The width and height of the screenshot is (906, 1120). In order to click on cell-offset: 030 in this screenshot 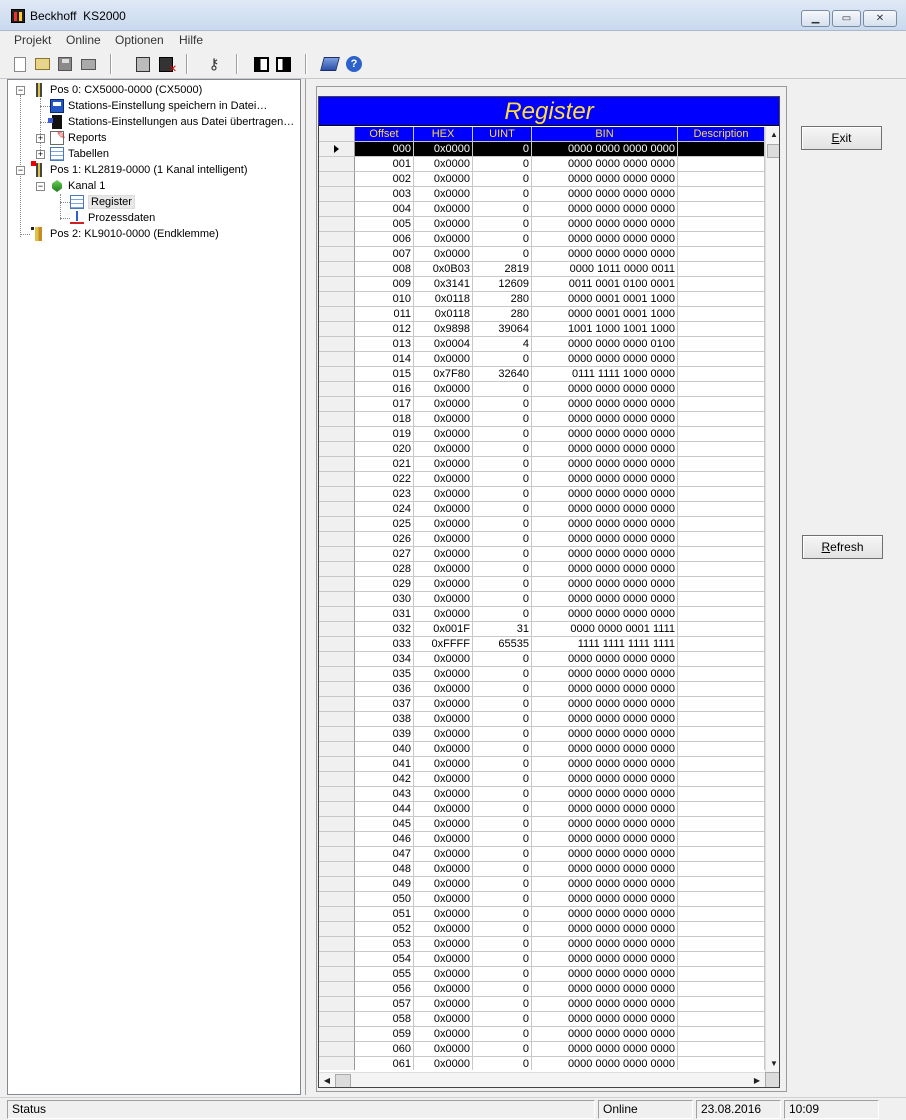, I will do `click(384, 599)`.